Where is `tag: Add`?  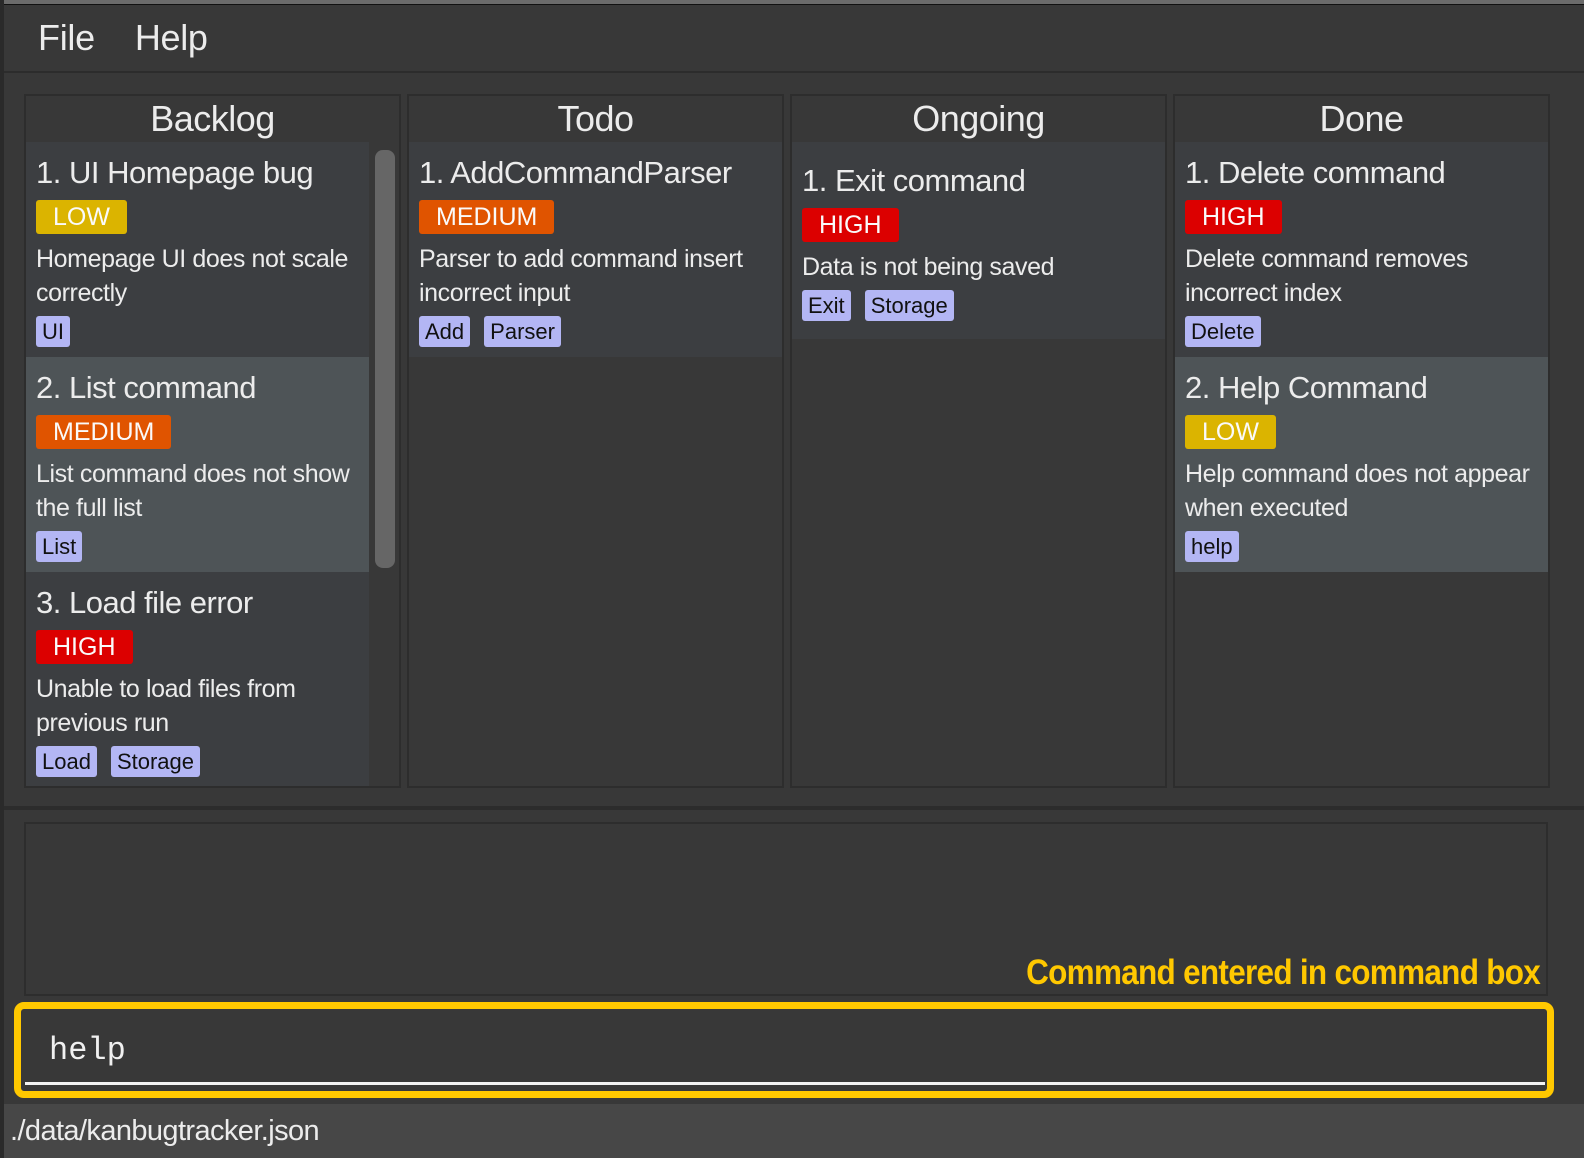
tag: Add is located at coordinates (445, 331).